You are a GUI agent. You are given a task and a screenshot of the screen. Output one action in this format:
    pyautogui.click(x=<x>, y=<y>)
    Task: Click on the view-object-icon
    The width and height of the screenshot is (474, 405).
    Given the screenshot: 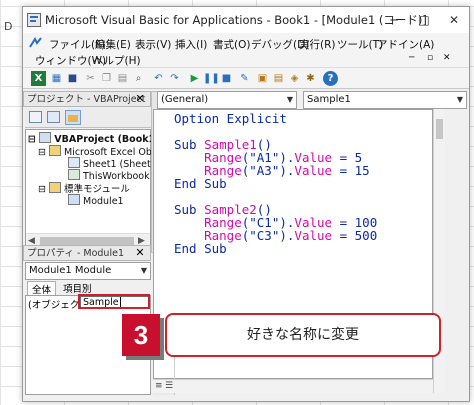 What is the action you would take?
    pyautogui.click(x=53, y=117)
    